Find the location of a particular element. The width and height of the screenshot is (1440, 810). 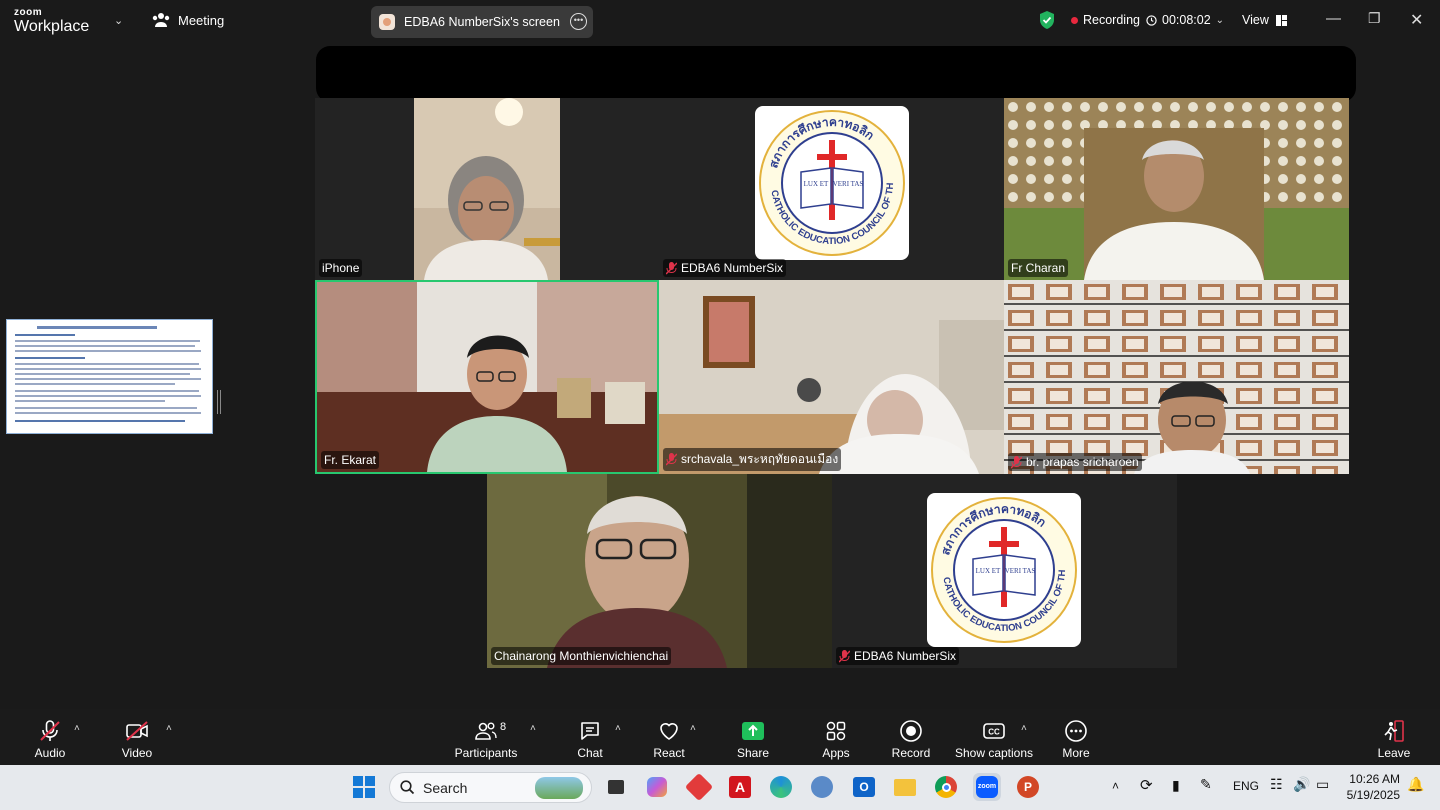

more-options-icon: ••• is located at coordinates (578, 21).